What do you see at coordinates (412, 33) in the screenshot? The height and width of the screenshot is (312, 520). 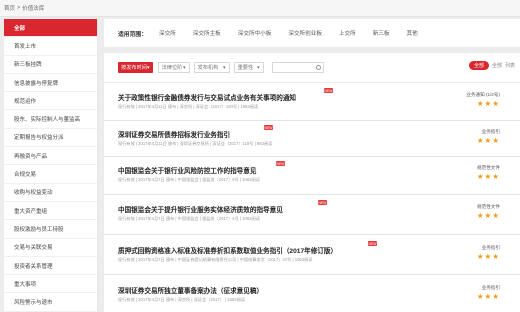 I see `scope-option-other: 其他` at bounding box center [412, 33].